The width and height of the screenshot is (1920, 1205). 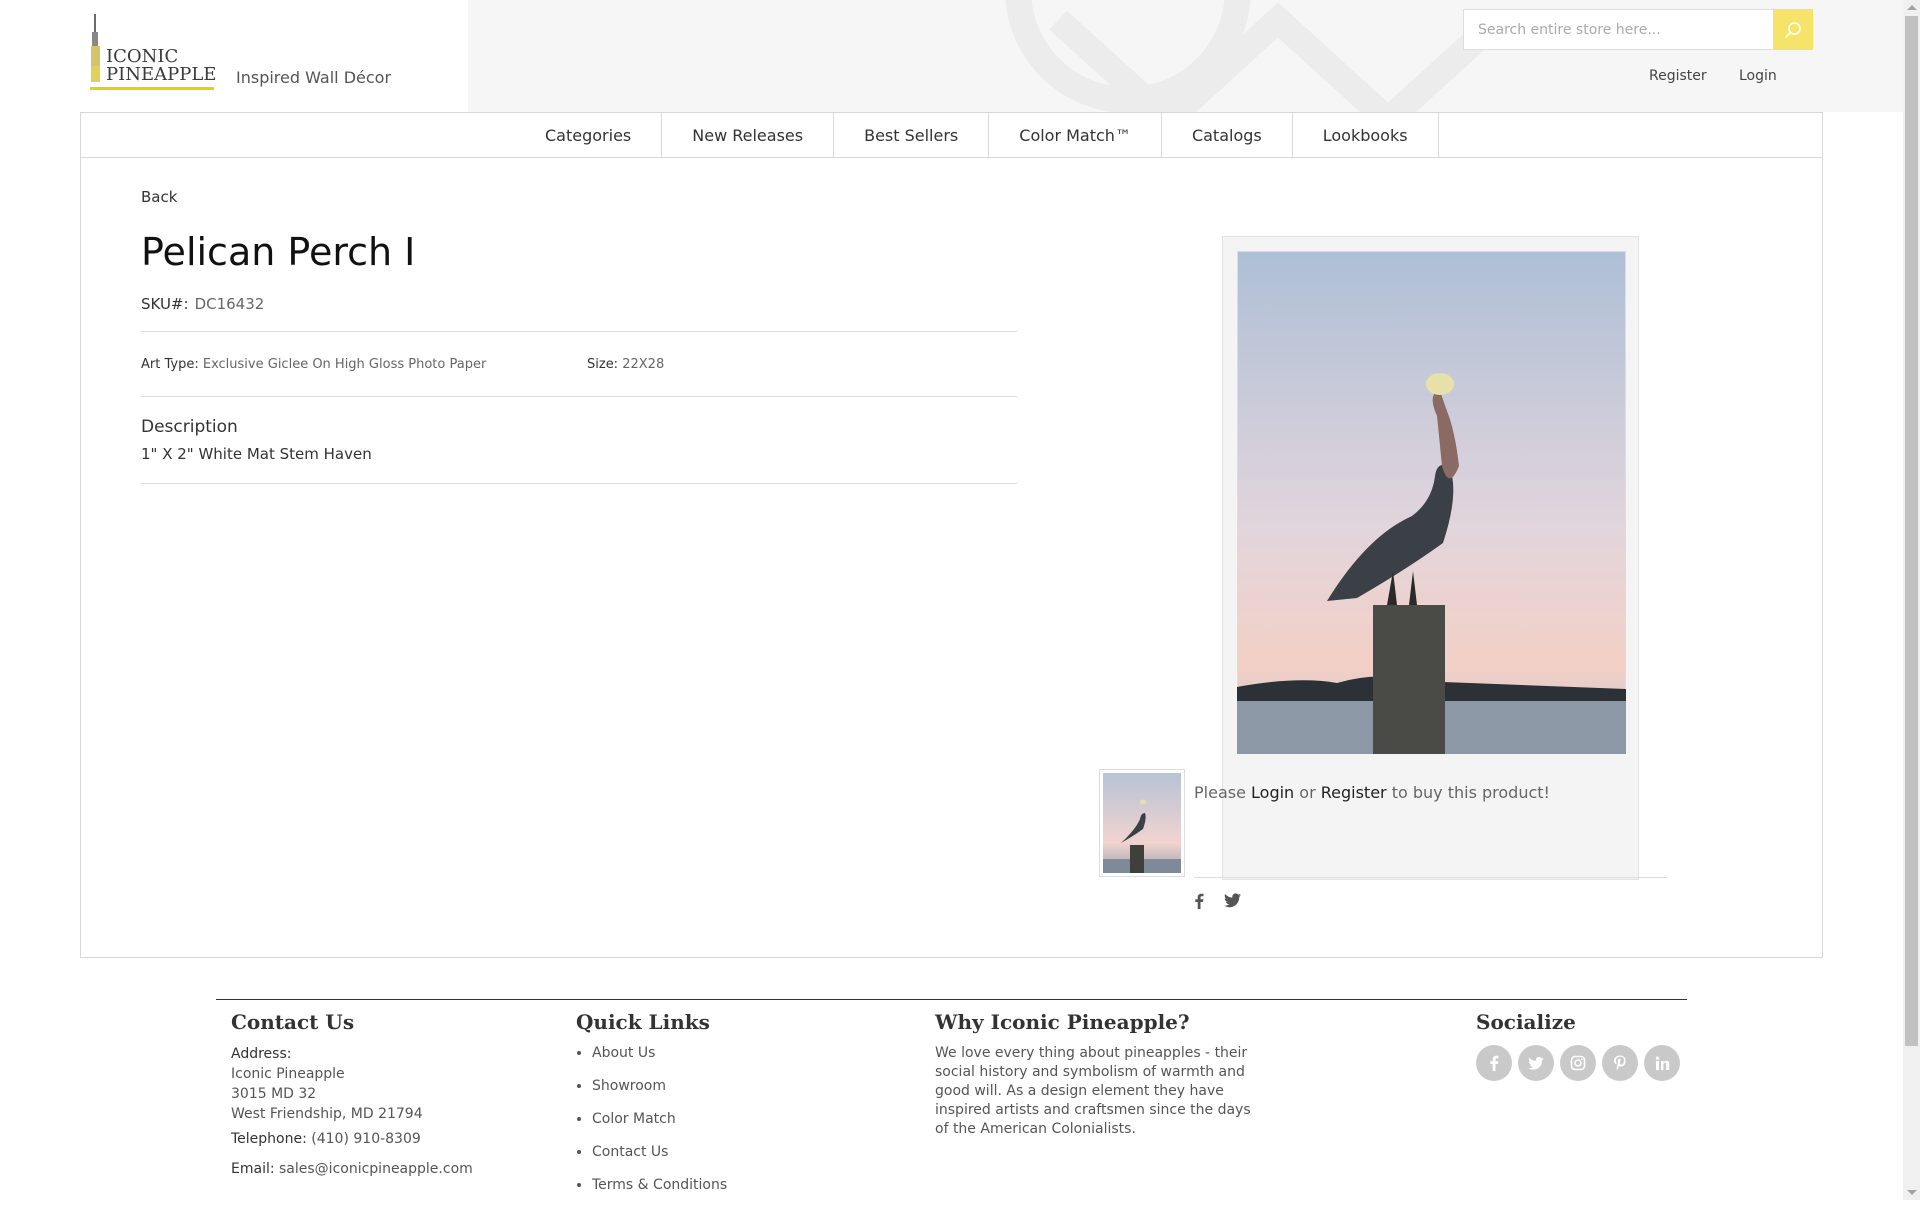 What do you see at coordinates (659, 1056) in the screenshot?
I see `quick-link-about-us: About Us` at bounding box center [659, 1056].